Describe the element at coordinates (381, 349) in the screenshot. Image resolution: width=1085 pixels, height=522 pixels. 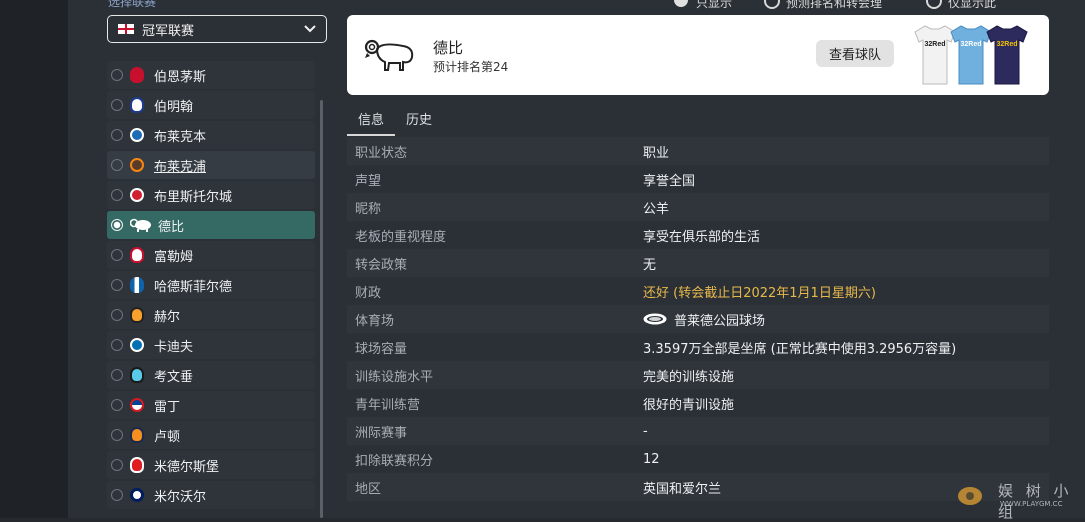
I see `info-label: 球场容量` at that location.